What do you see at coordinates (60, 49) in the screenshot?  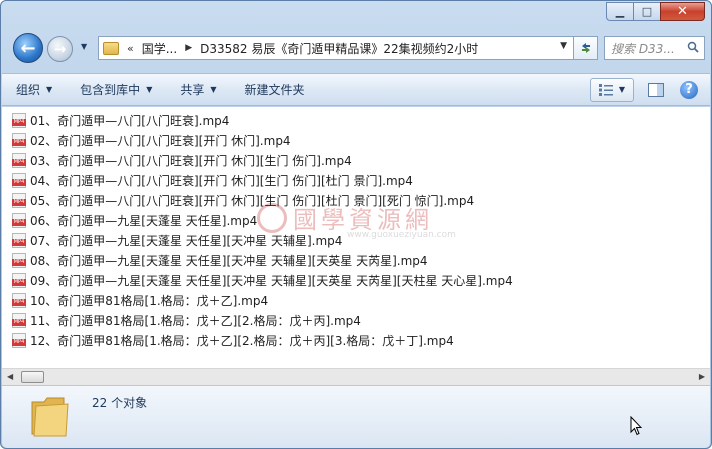 I see `forward-button: →` at bounding box center [60, 49].